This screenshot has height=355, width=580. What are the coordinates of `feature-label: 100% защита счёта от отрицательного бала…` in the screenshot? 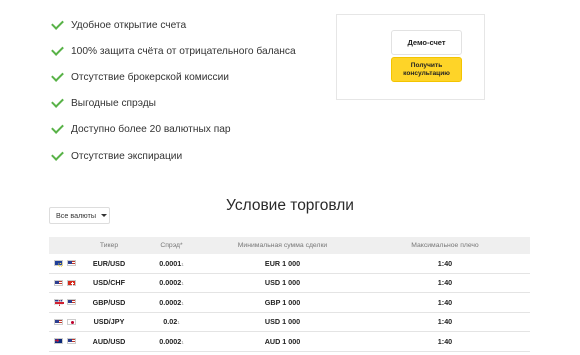 It's located at (183, 51).